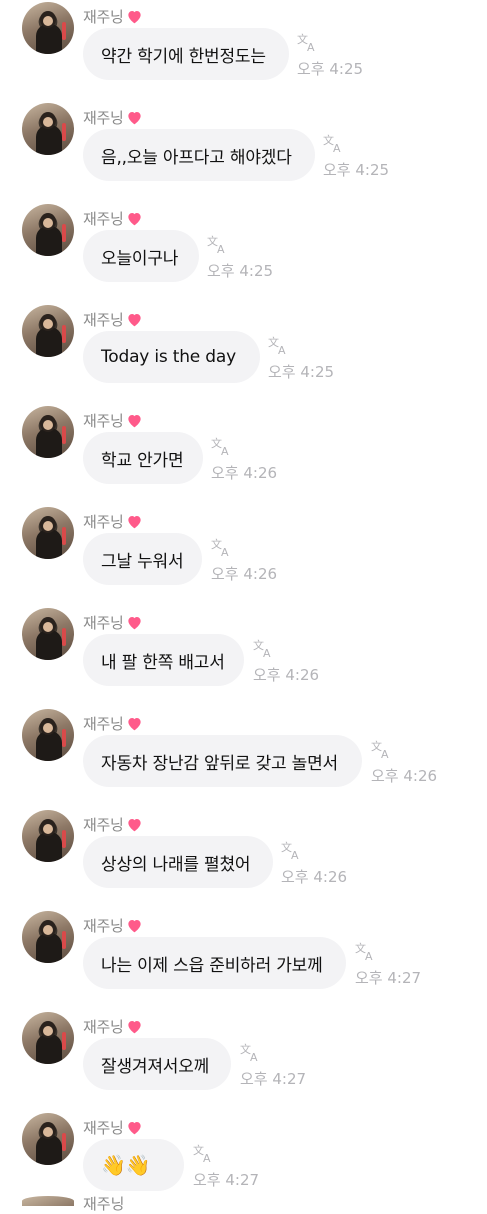 Image resolution: width=487 pixels, height=1214 pixels. I want to click on message-text: 학교 안가면, so click(142, 460).